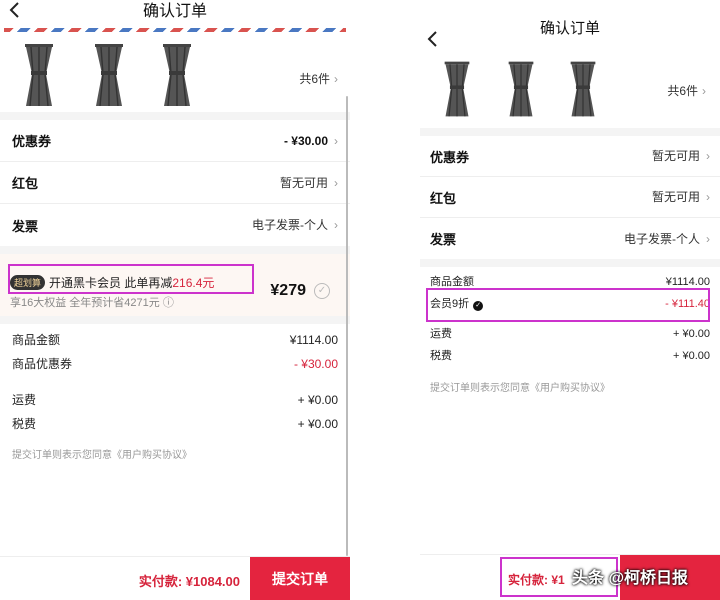 The image size is (720, 600). What do you see at coordinates (92, 303) in the screenshot?
I see `promo-subtext: 享16大权益 全年预计省4271元 ⓘ` at bounding box center [92, 303].